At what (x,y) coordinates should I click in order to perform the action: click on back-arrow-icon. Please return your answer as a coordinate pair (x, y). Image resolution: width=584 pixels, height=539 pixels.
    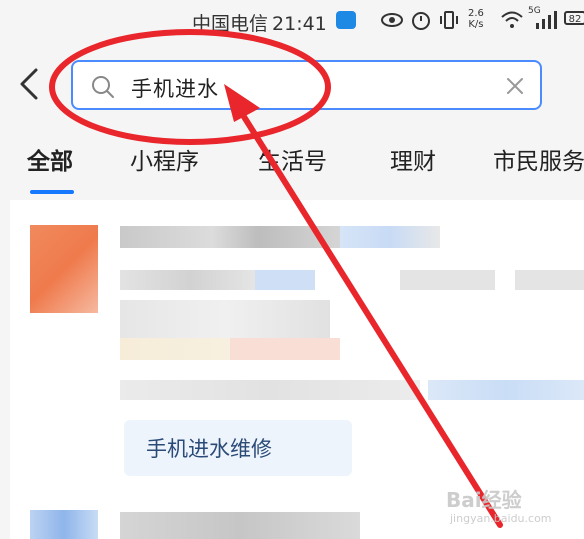
    Looking at the image, I should click on (30, 84).